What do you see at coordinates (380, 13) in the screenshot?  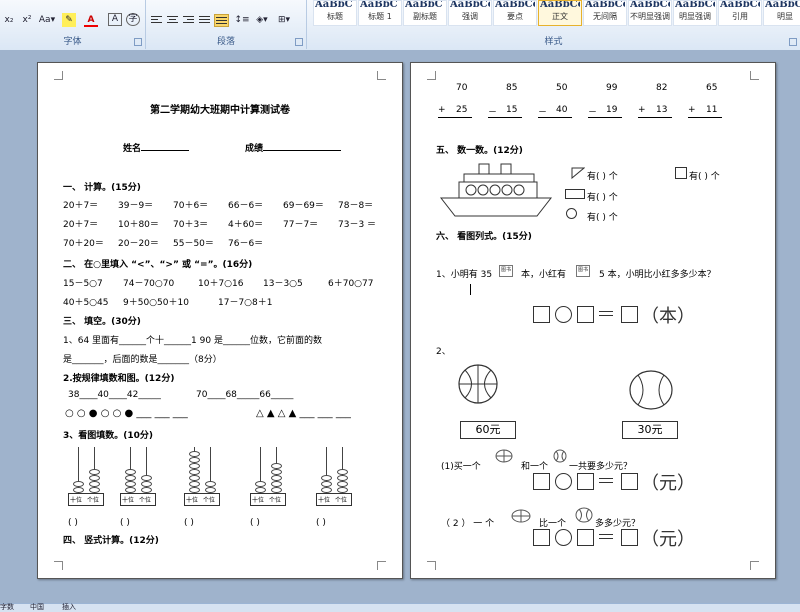 I see `style-1: AaBbC 标题 1` at bounding box center [380, 13].